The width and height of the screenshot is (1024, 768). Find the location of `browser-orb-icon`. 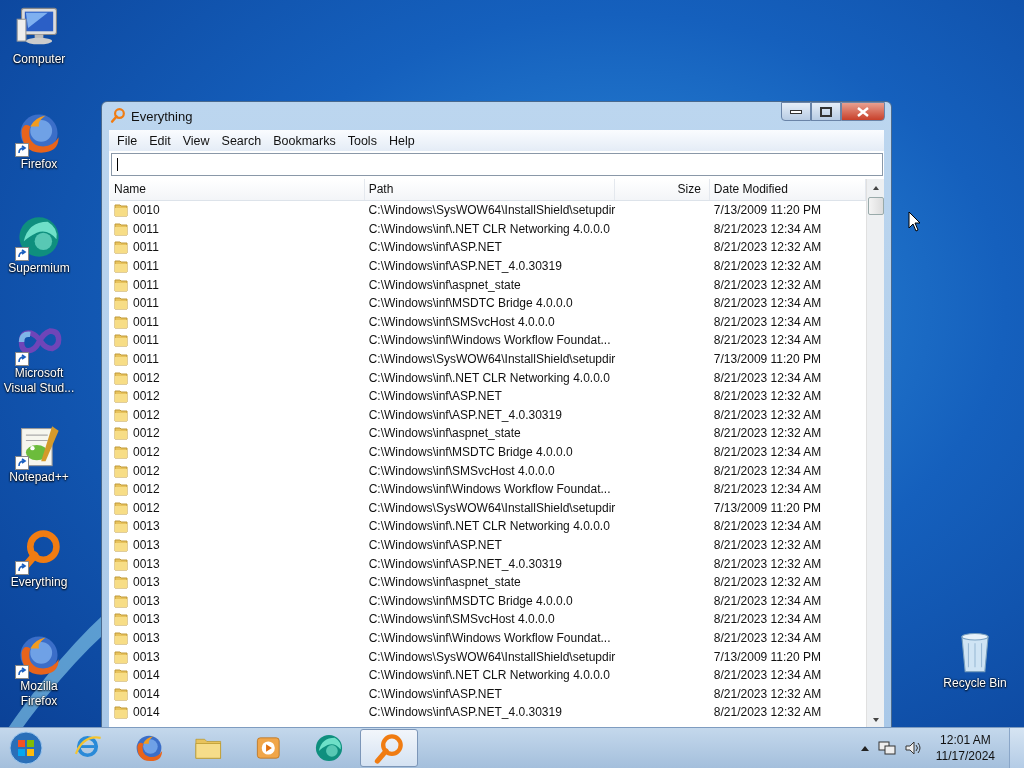

browser-orb-icon is located at coordinates (329, 748).